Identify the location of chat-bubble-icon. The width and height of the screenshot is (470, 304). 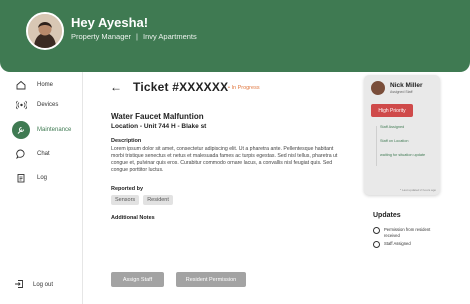
(21, 154).